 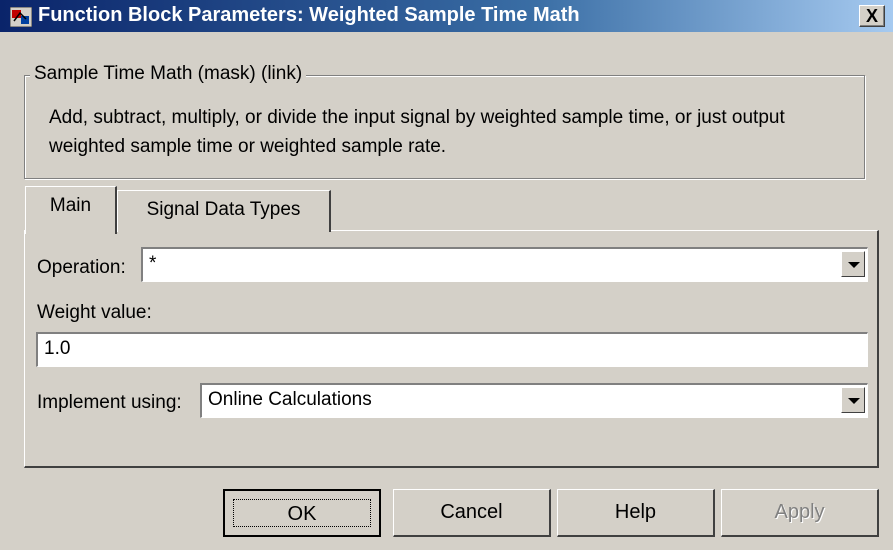 What do you see at coordinates (109, 402) in the screenshot?
I see `implement-using-label: Implement using:` at bounding box center [109, 402].